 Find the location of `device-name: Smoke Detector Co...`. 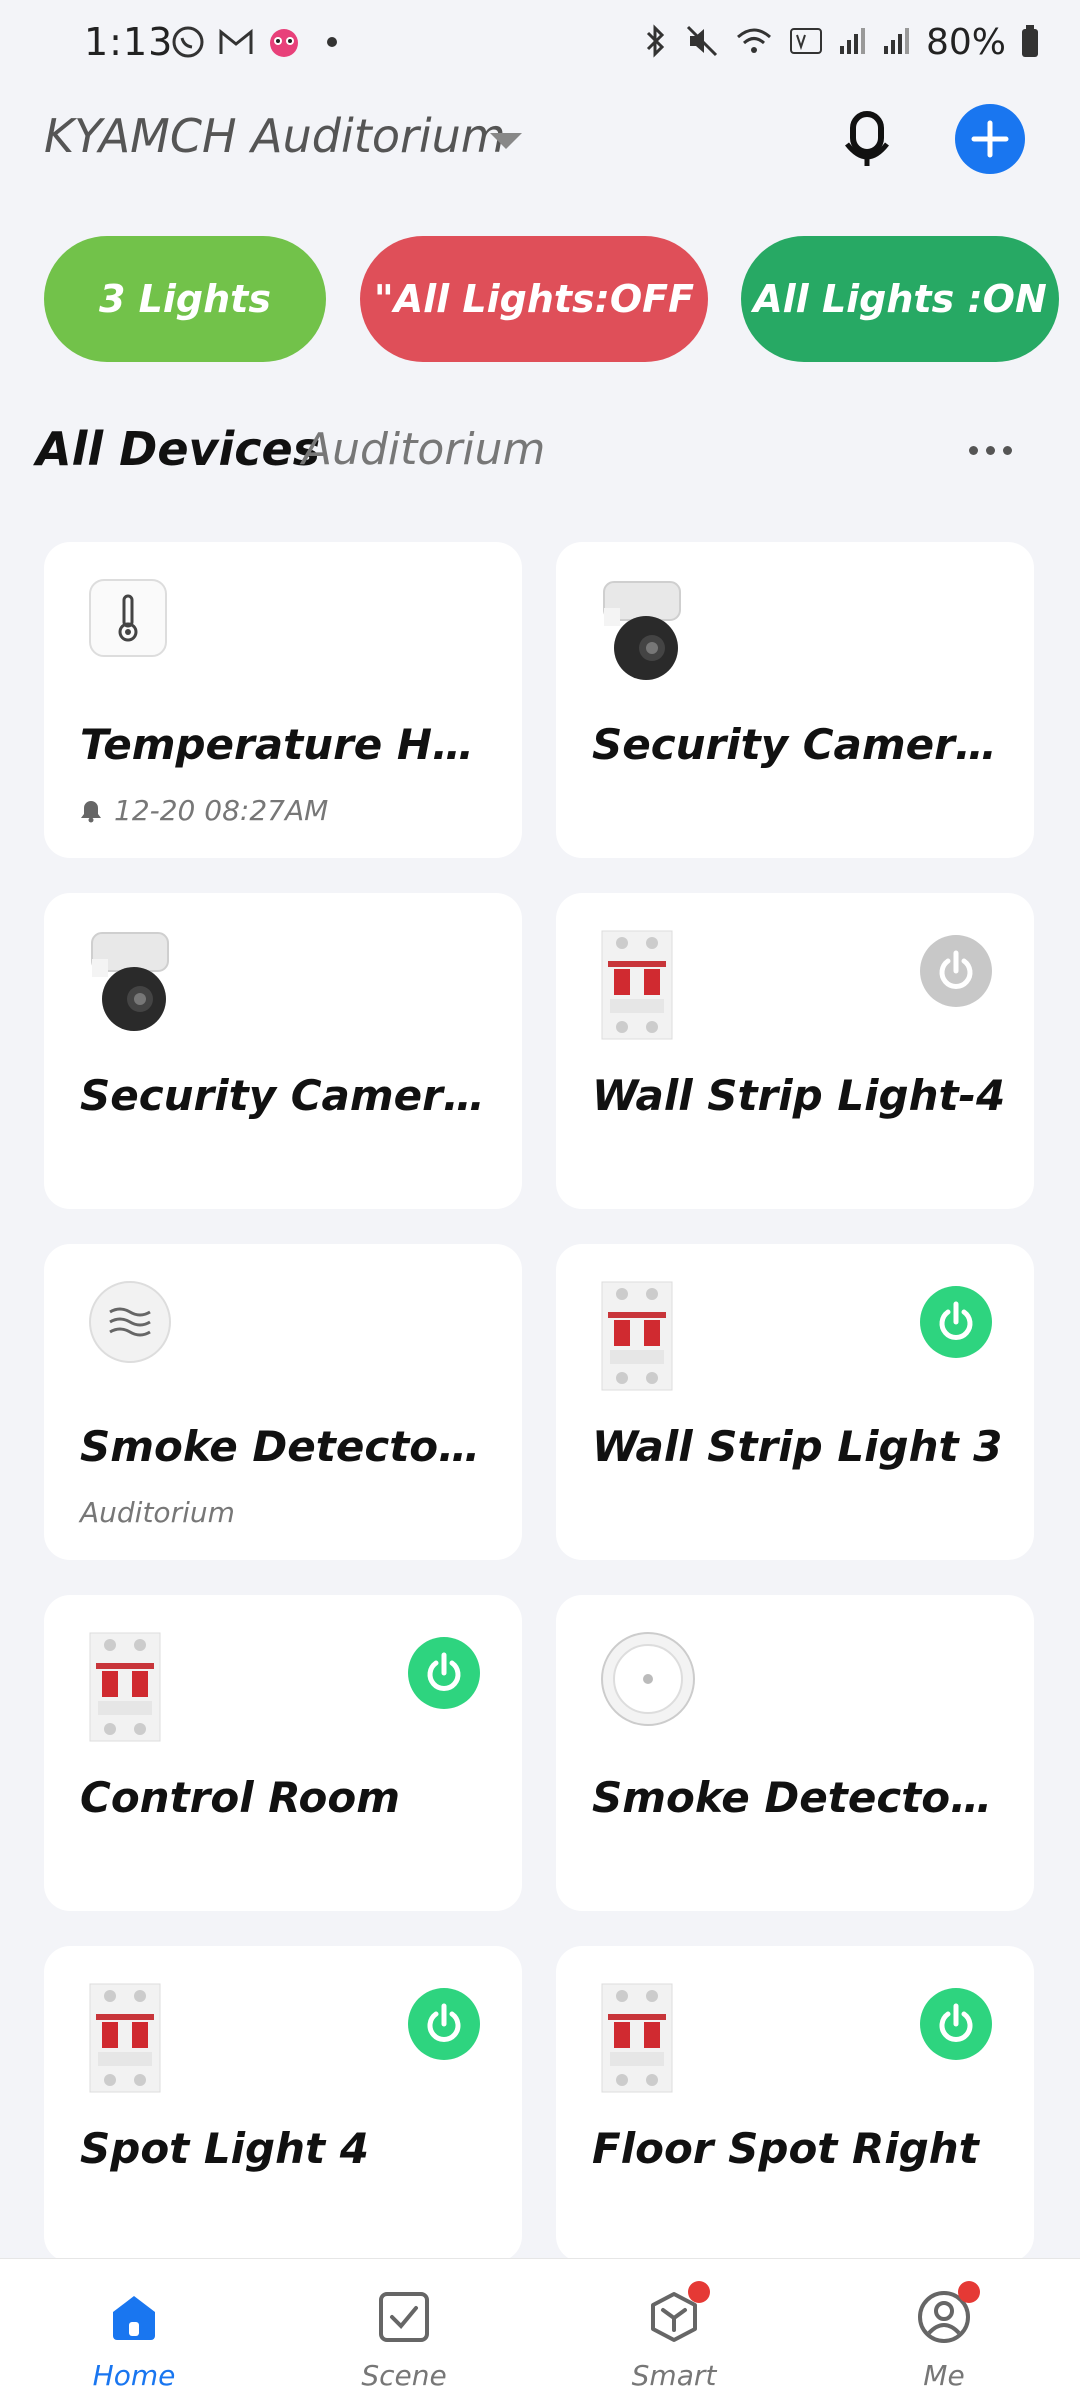

device-name: Smoke Detector Co... is located at coordinates (290, 1446).